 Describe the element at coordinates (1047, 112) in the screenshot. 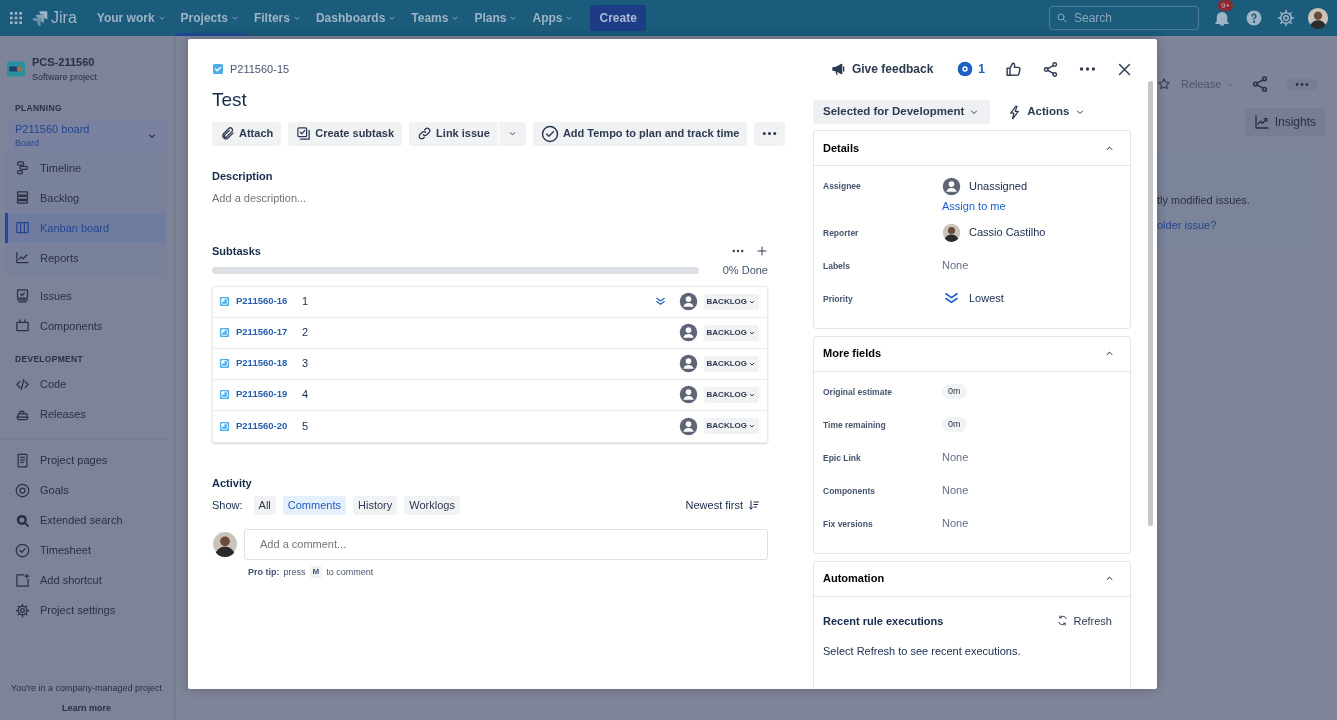

I see `actions-button: Actions` at that location.